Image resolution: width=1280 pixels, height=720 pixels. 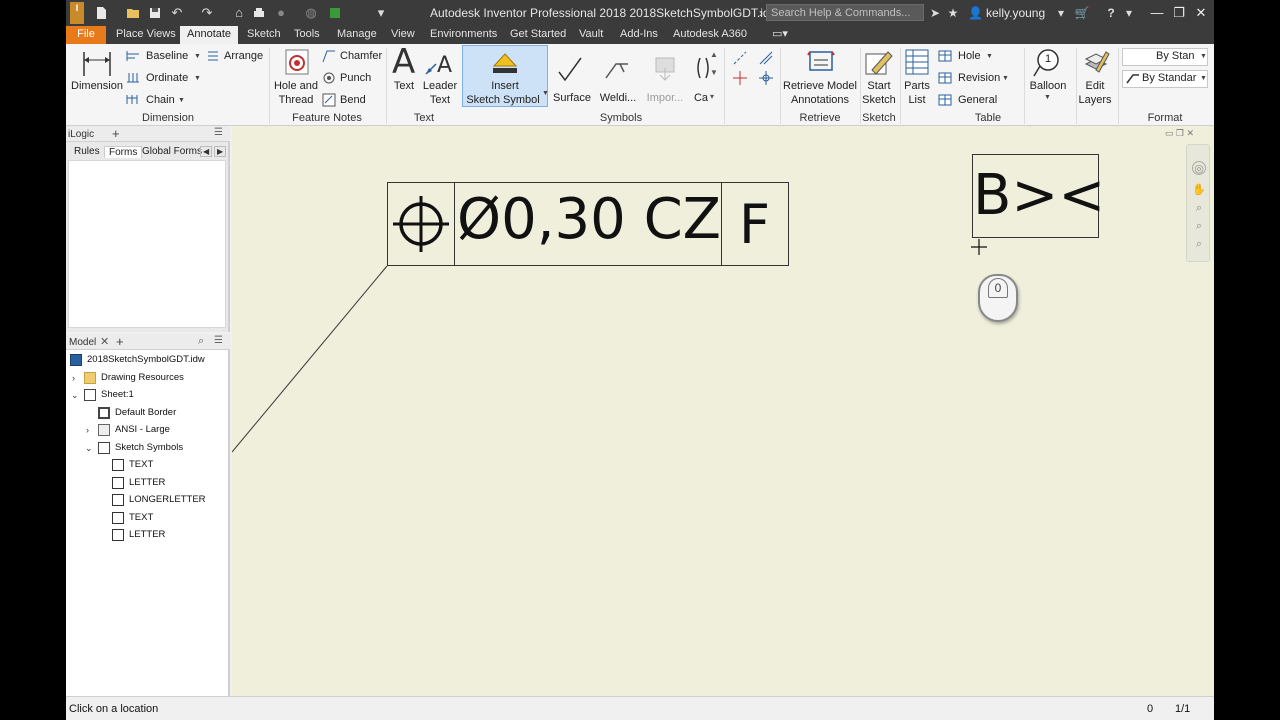 I want to click on appearance-icon: ◍, so click(x=311, y=13).